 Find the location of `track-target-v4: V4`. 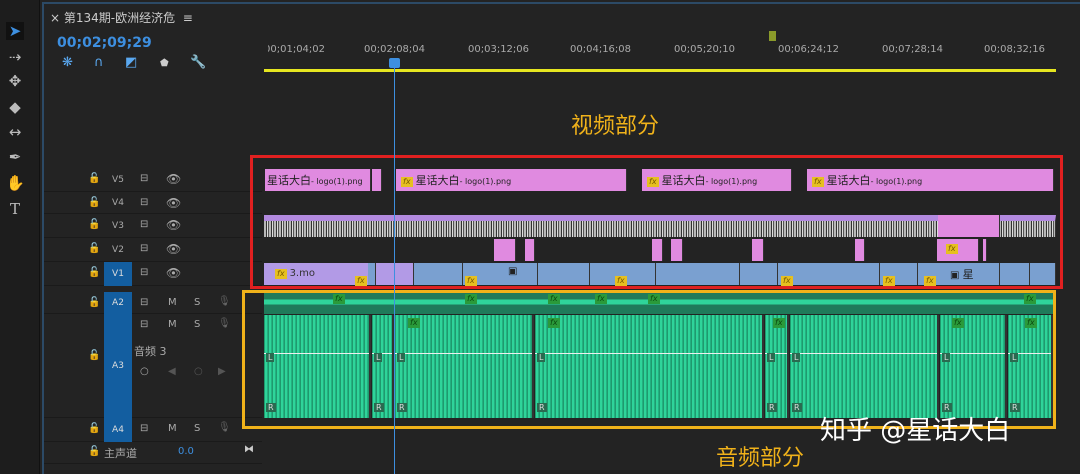

track-target-v4: V4 is located at coordinates (118, 203).